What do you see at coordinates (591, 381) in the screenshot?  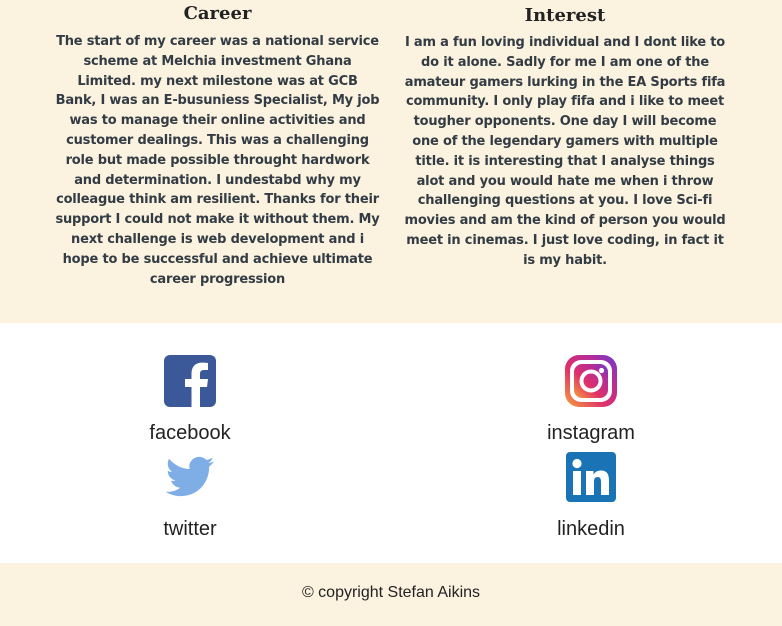 I see `instagram-icon` at bounding box center [591, 381].